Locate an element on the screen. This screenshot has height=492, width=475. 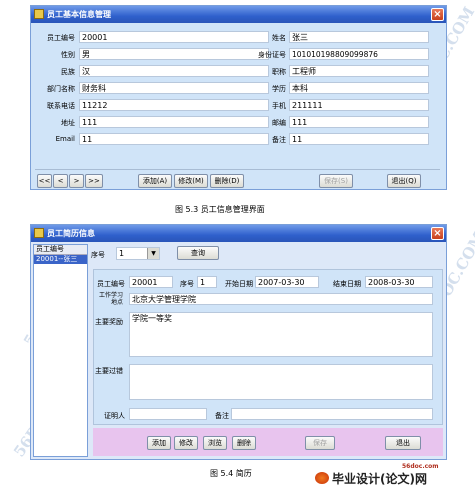
label-phone: 联系电话 is located at coordinates (61, 106).